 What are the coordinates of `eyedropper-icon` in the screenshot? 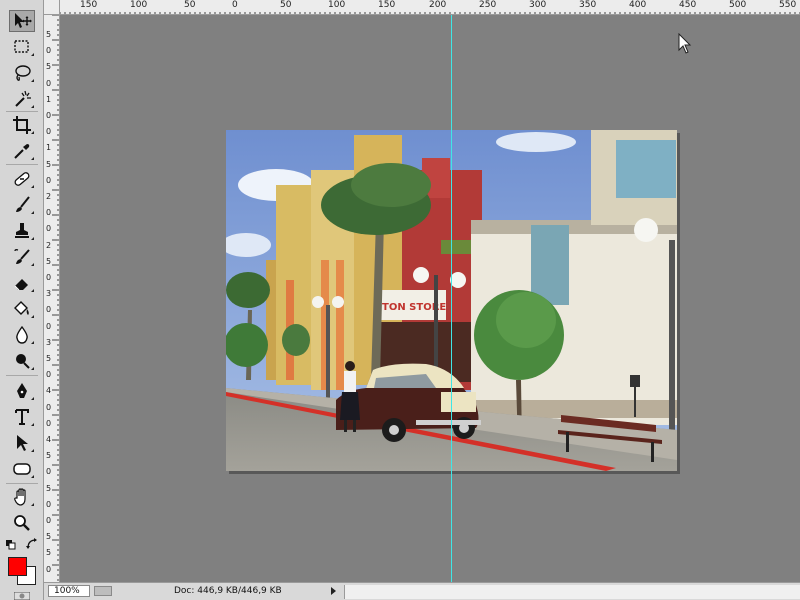 It's located at (22, 151).